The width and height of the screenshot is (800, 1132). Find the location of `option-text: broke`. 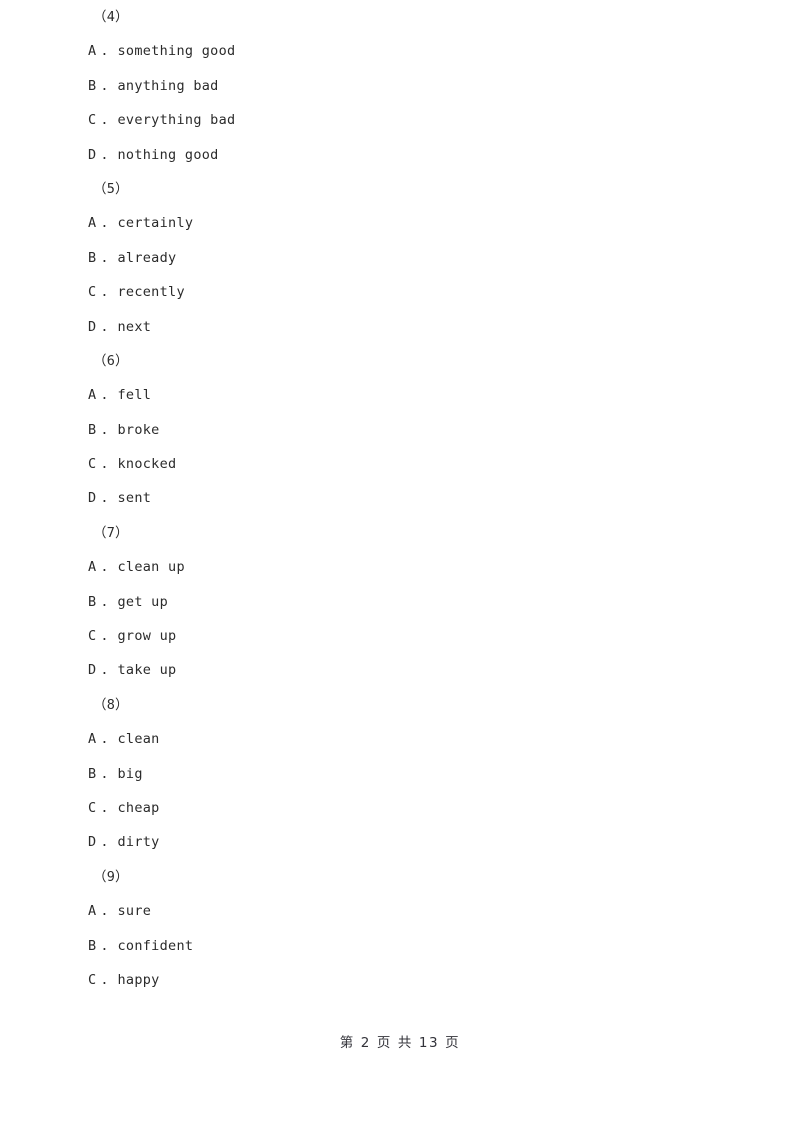

option-text: broke is located at coordinates (138, 429).